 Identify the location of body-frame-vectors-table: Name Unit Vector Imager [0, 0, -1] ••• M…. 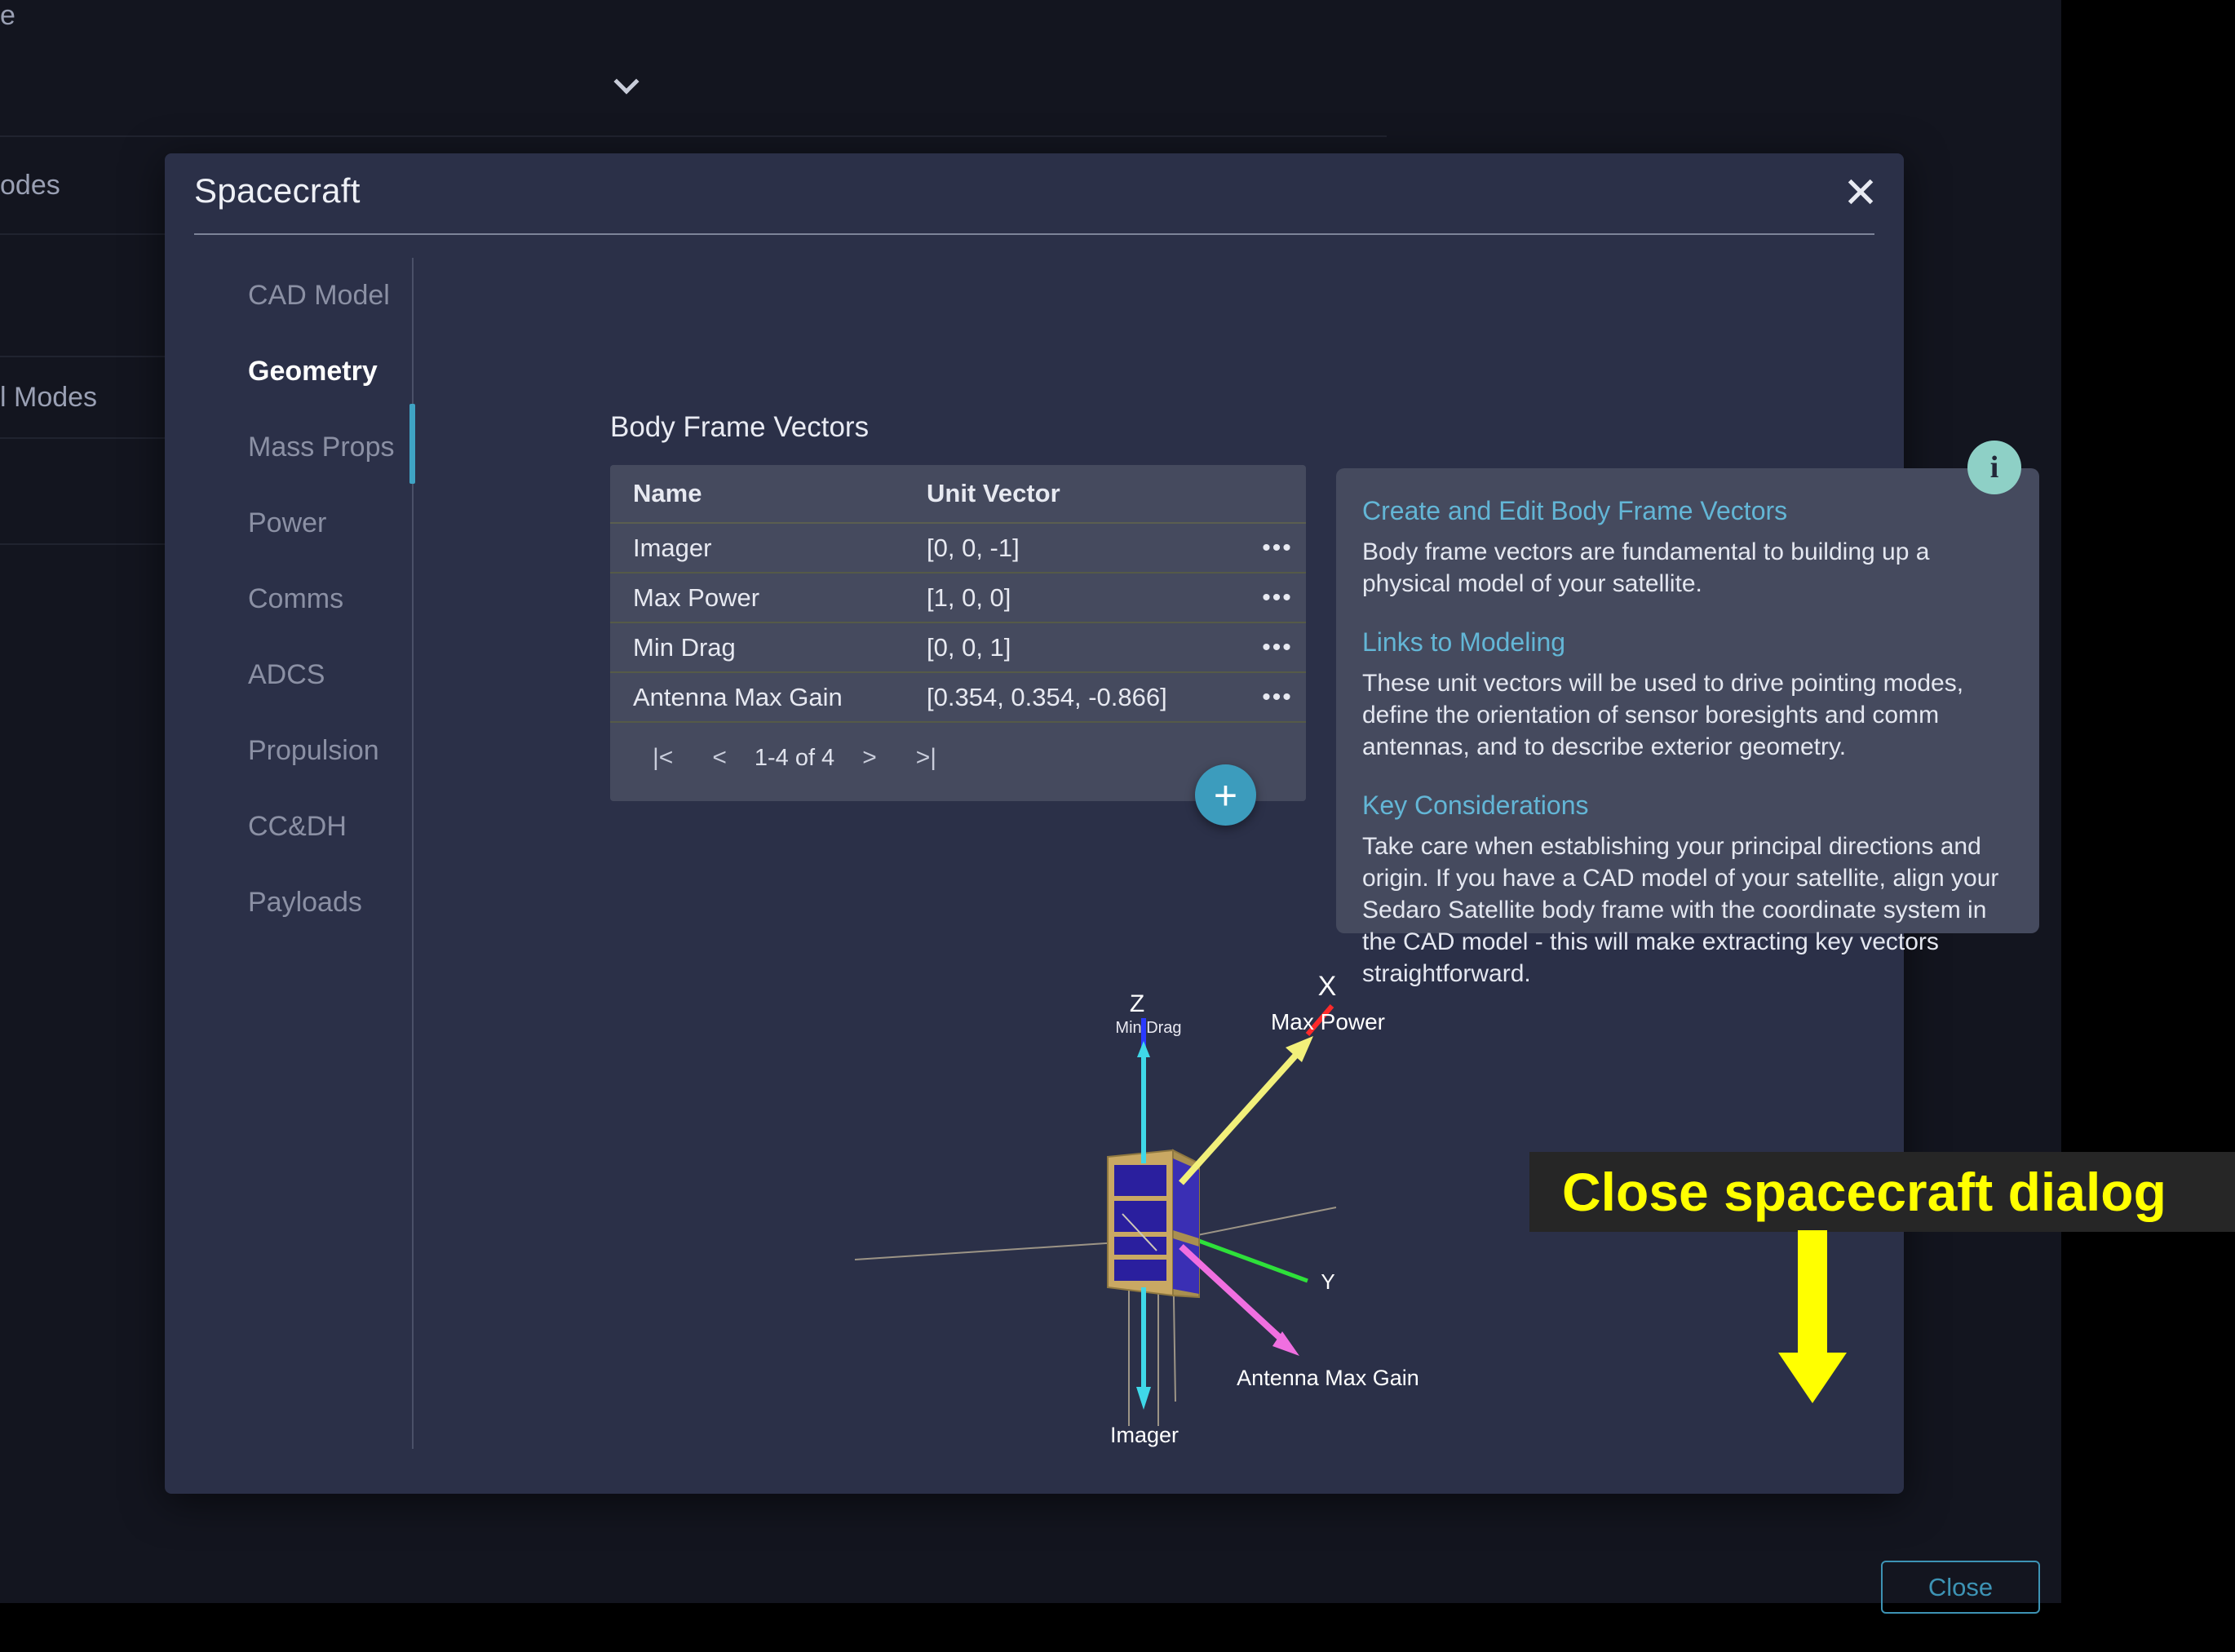
(958, 633).